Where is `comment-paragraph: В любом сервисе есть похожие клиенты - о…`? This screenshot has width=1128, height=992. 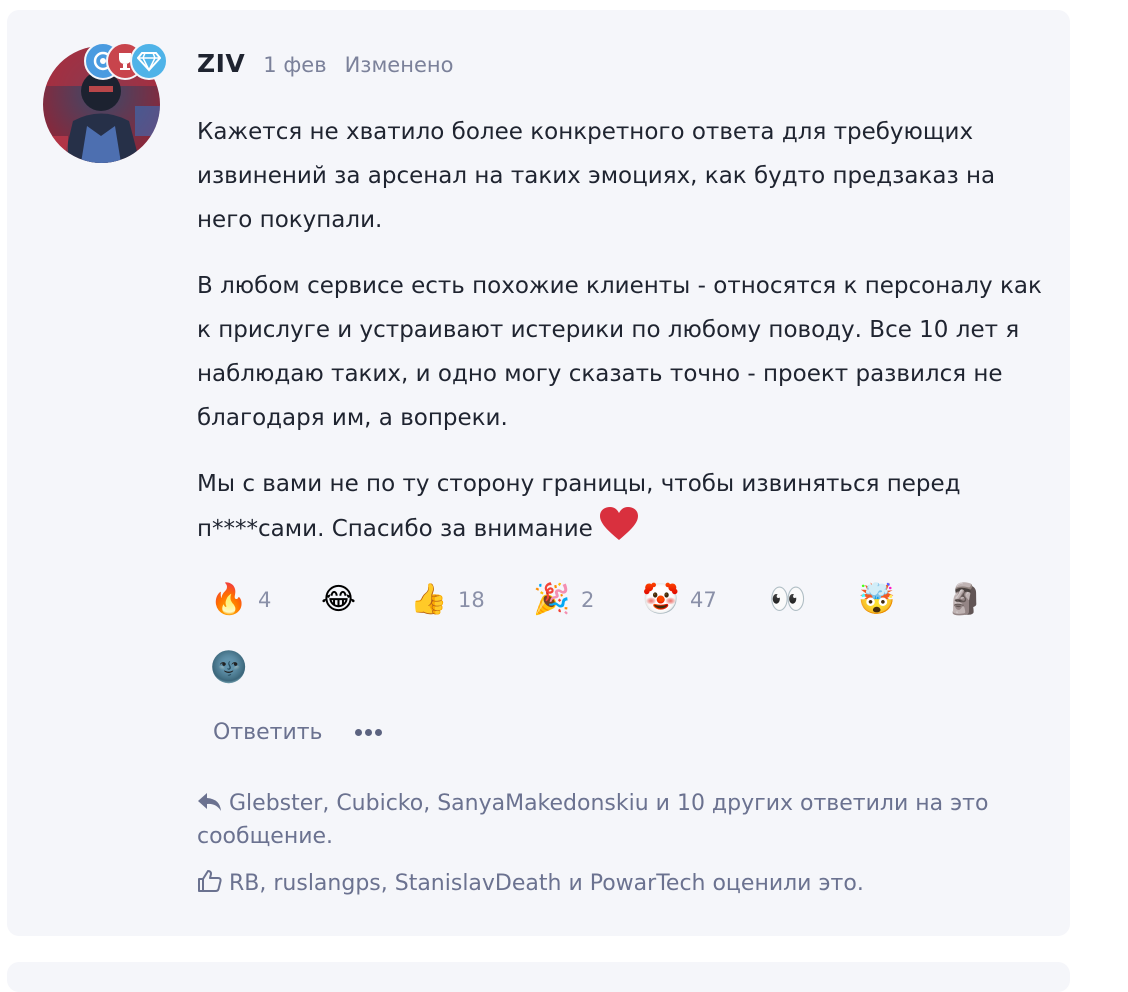 comment-paragraph: В любом сервисе есть похожие клиенты - о… is located at coordinates (619, 352).